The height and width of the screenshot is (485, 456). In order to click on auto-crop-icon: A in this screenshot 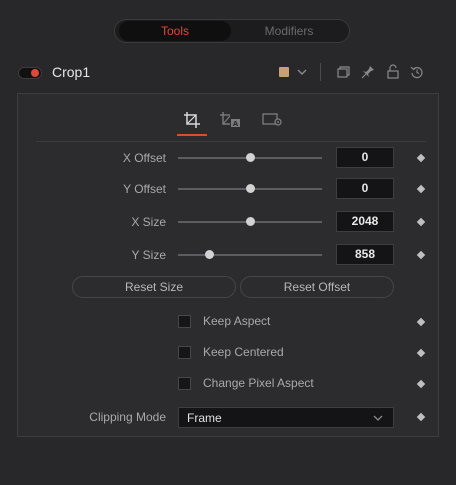, I will do `click(230, 120)`.